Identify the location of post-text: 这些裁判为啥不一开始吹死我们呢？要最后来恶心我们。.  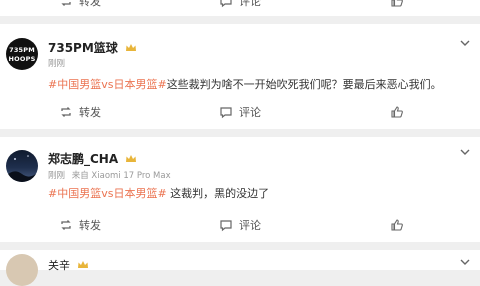
(304, 84).